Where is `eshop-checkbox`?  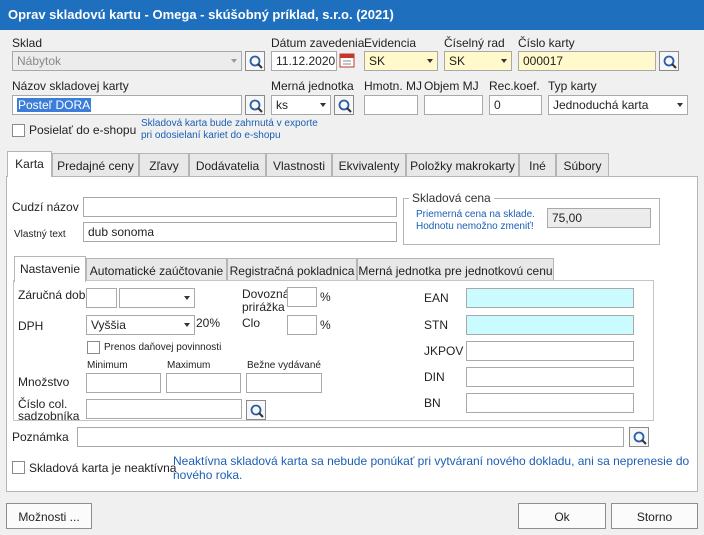
eshop-checkbox is located at coordinates (18, 130).